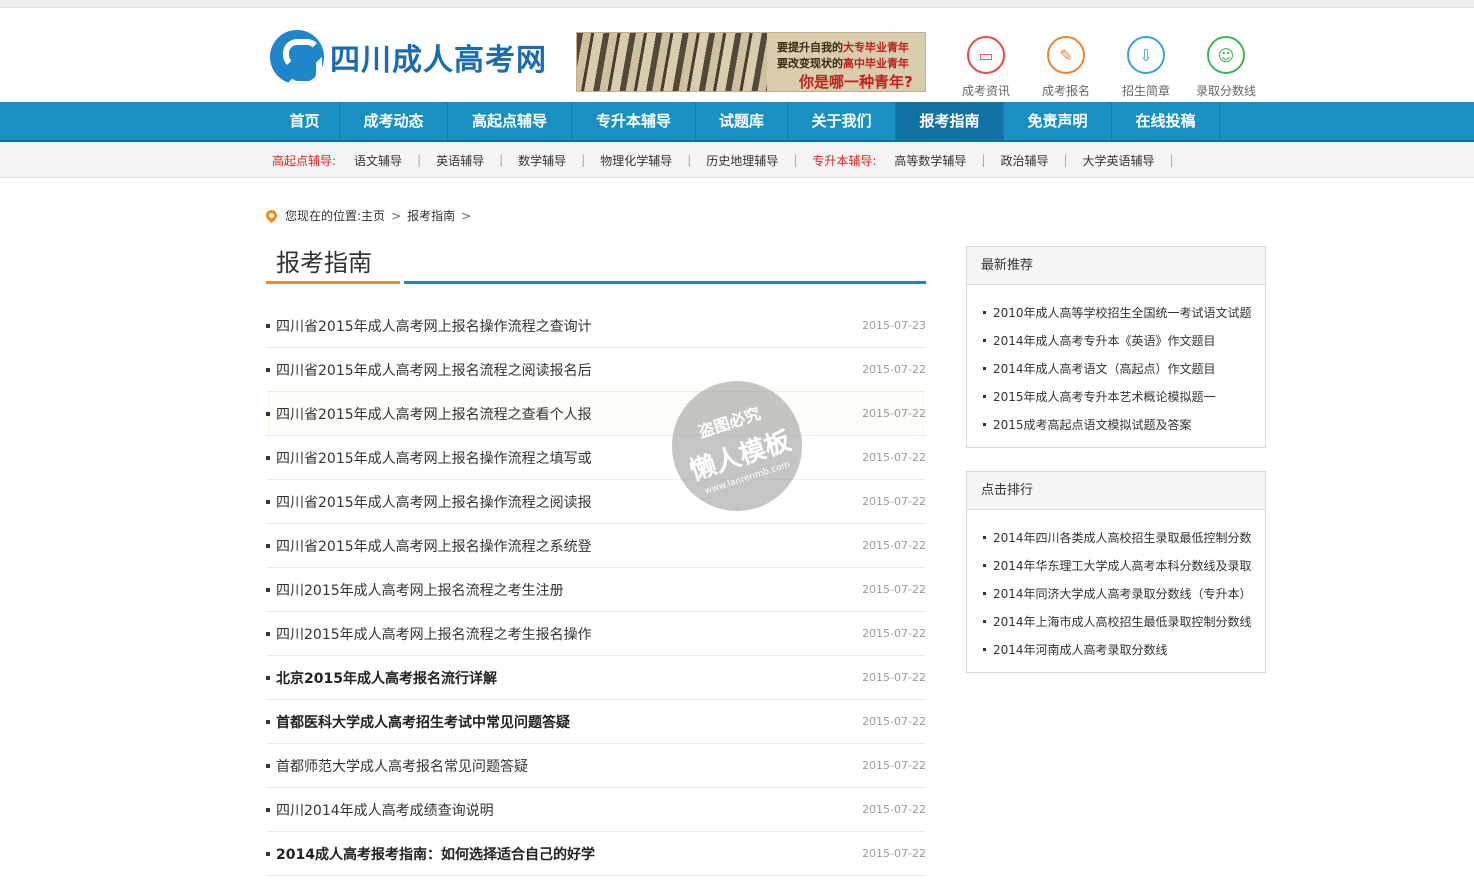  I want to click on nav-item-5: 关于我们, so click(842, 121).